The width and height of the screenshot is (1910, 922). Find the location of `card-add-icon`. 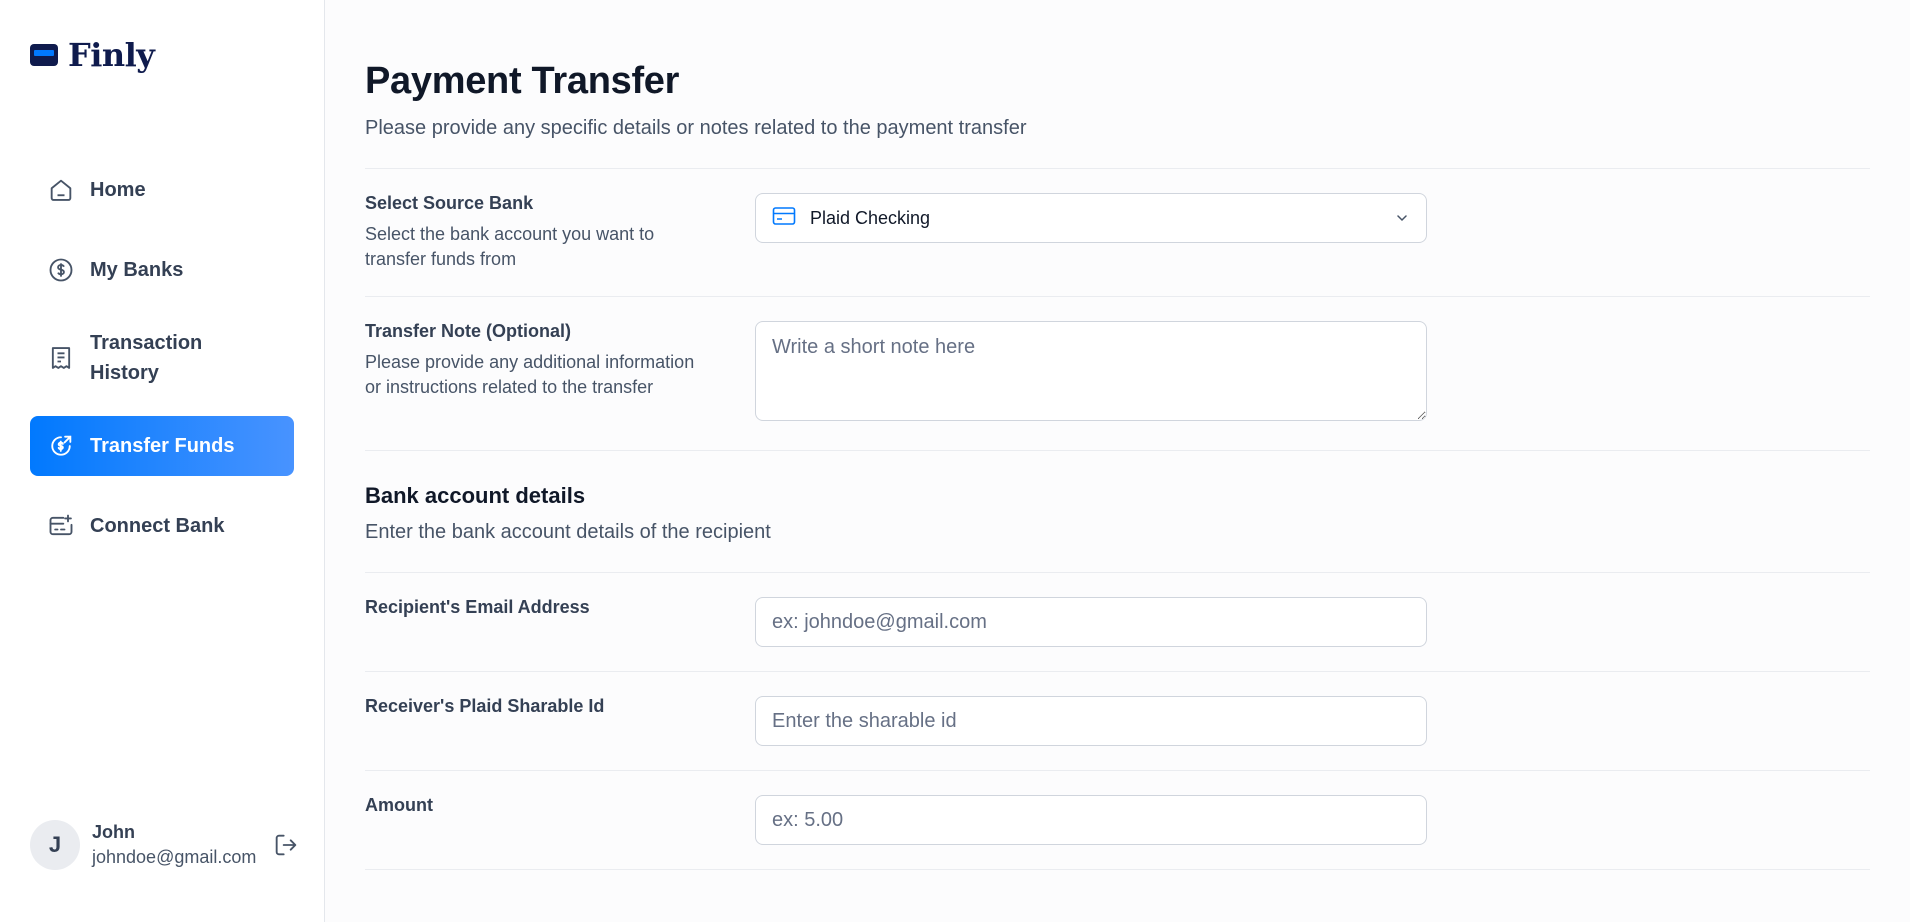

card-add-icon is located at coordinates (61, 526).